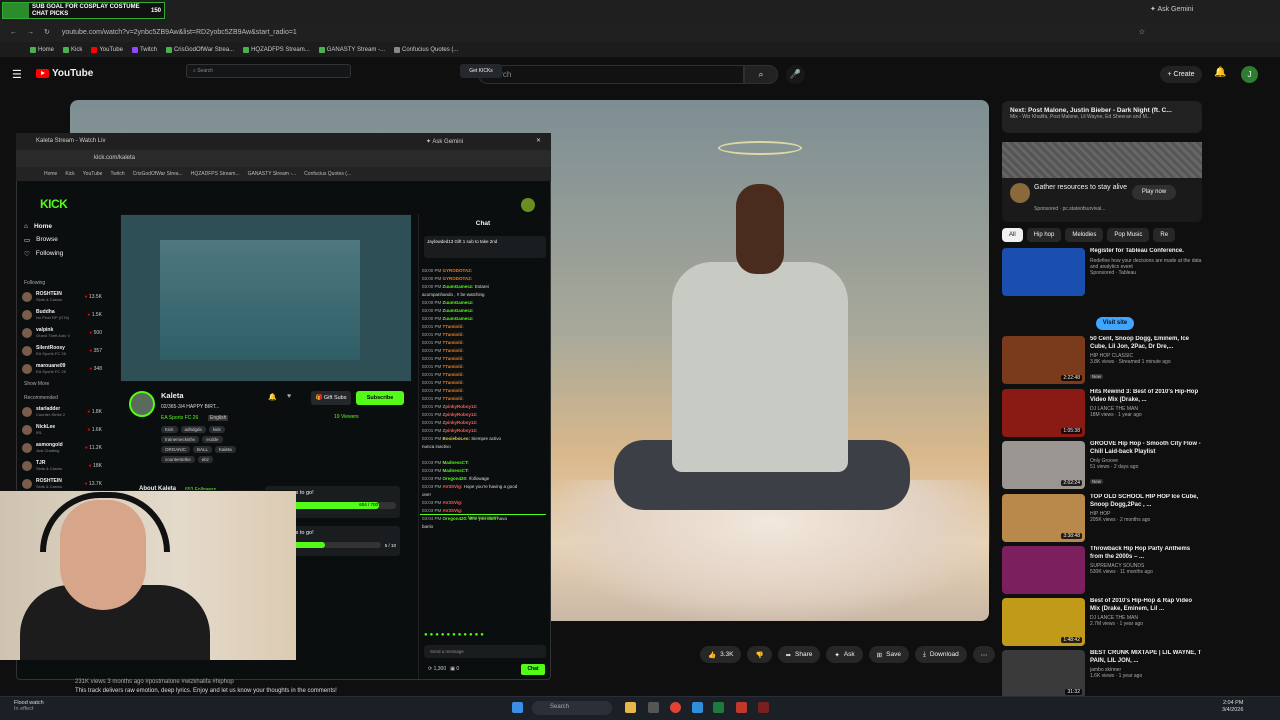 This screenshot has height=720, width=1280. I want to click on recommended-channel: asmongoldJust Chatting11.2K, so click(62, 448).